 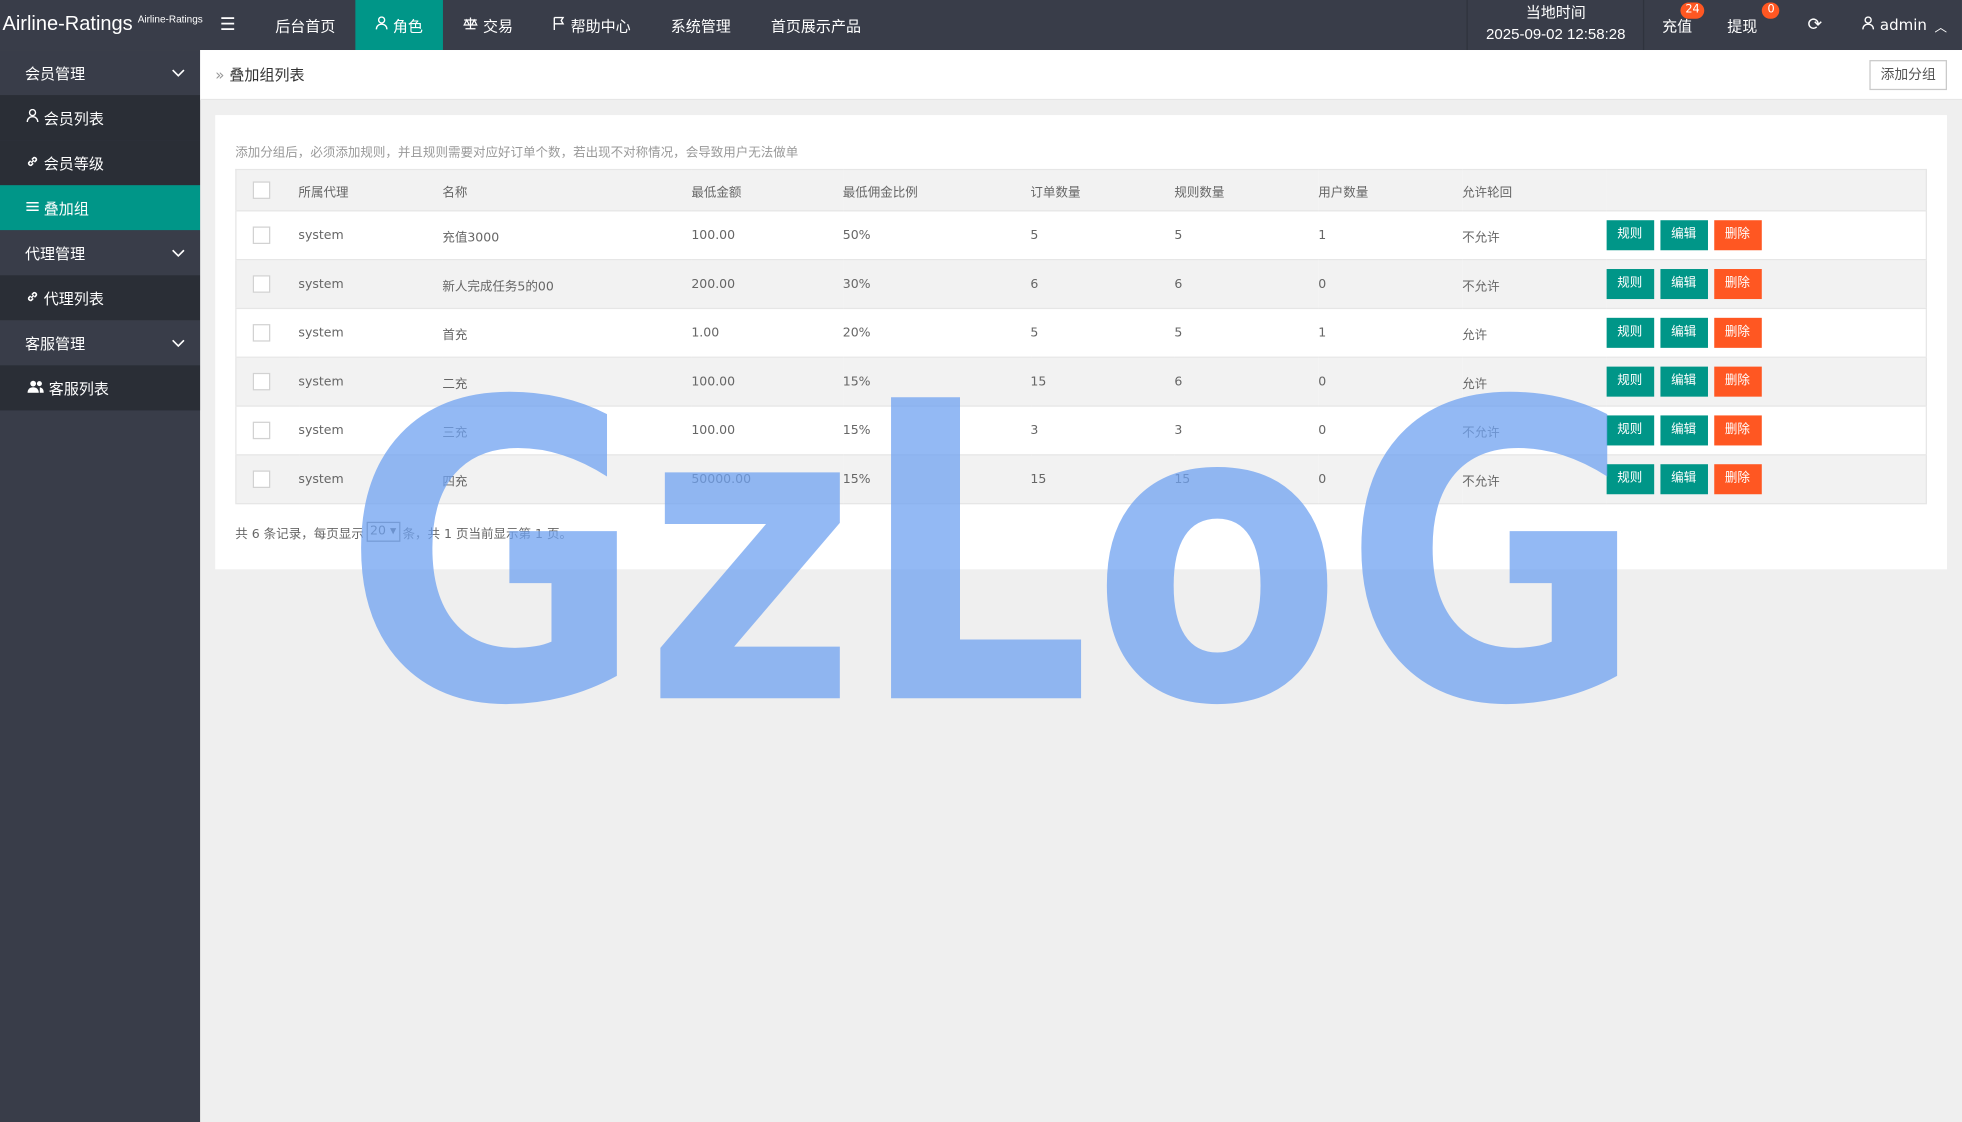 What do you see at coordinates (1677, 25) in the screenshot?
I see `recharge-button: 充值 24` at bounding box center [1677, 25].